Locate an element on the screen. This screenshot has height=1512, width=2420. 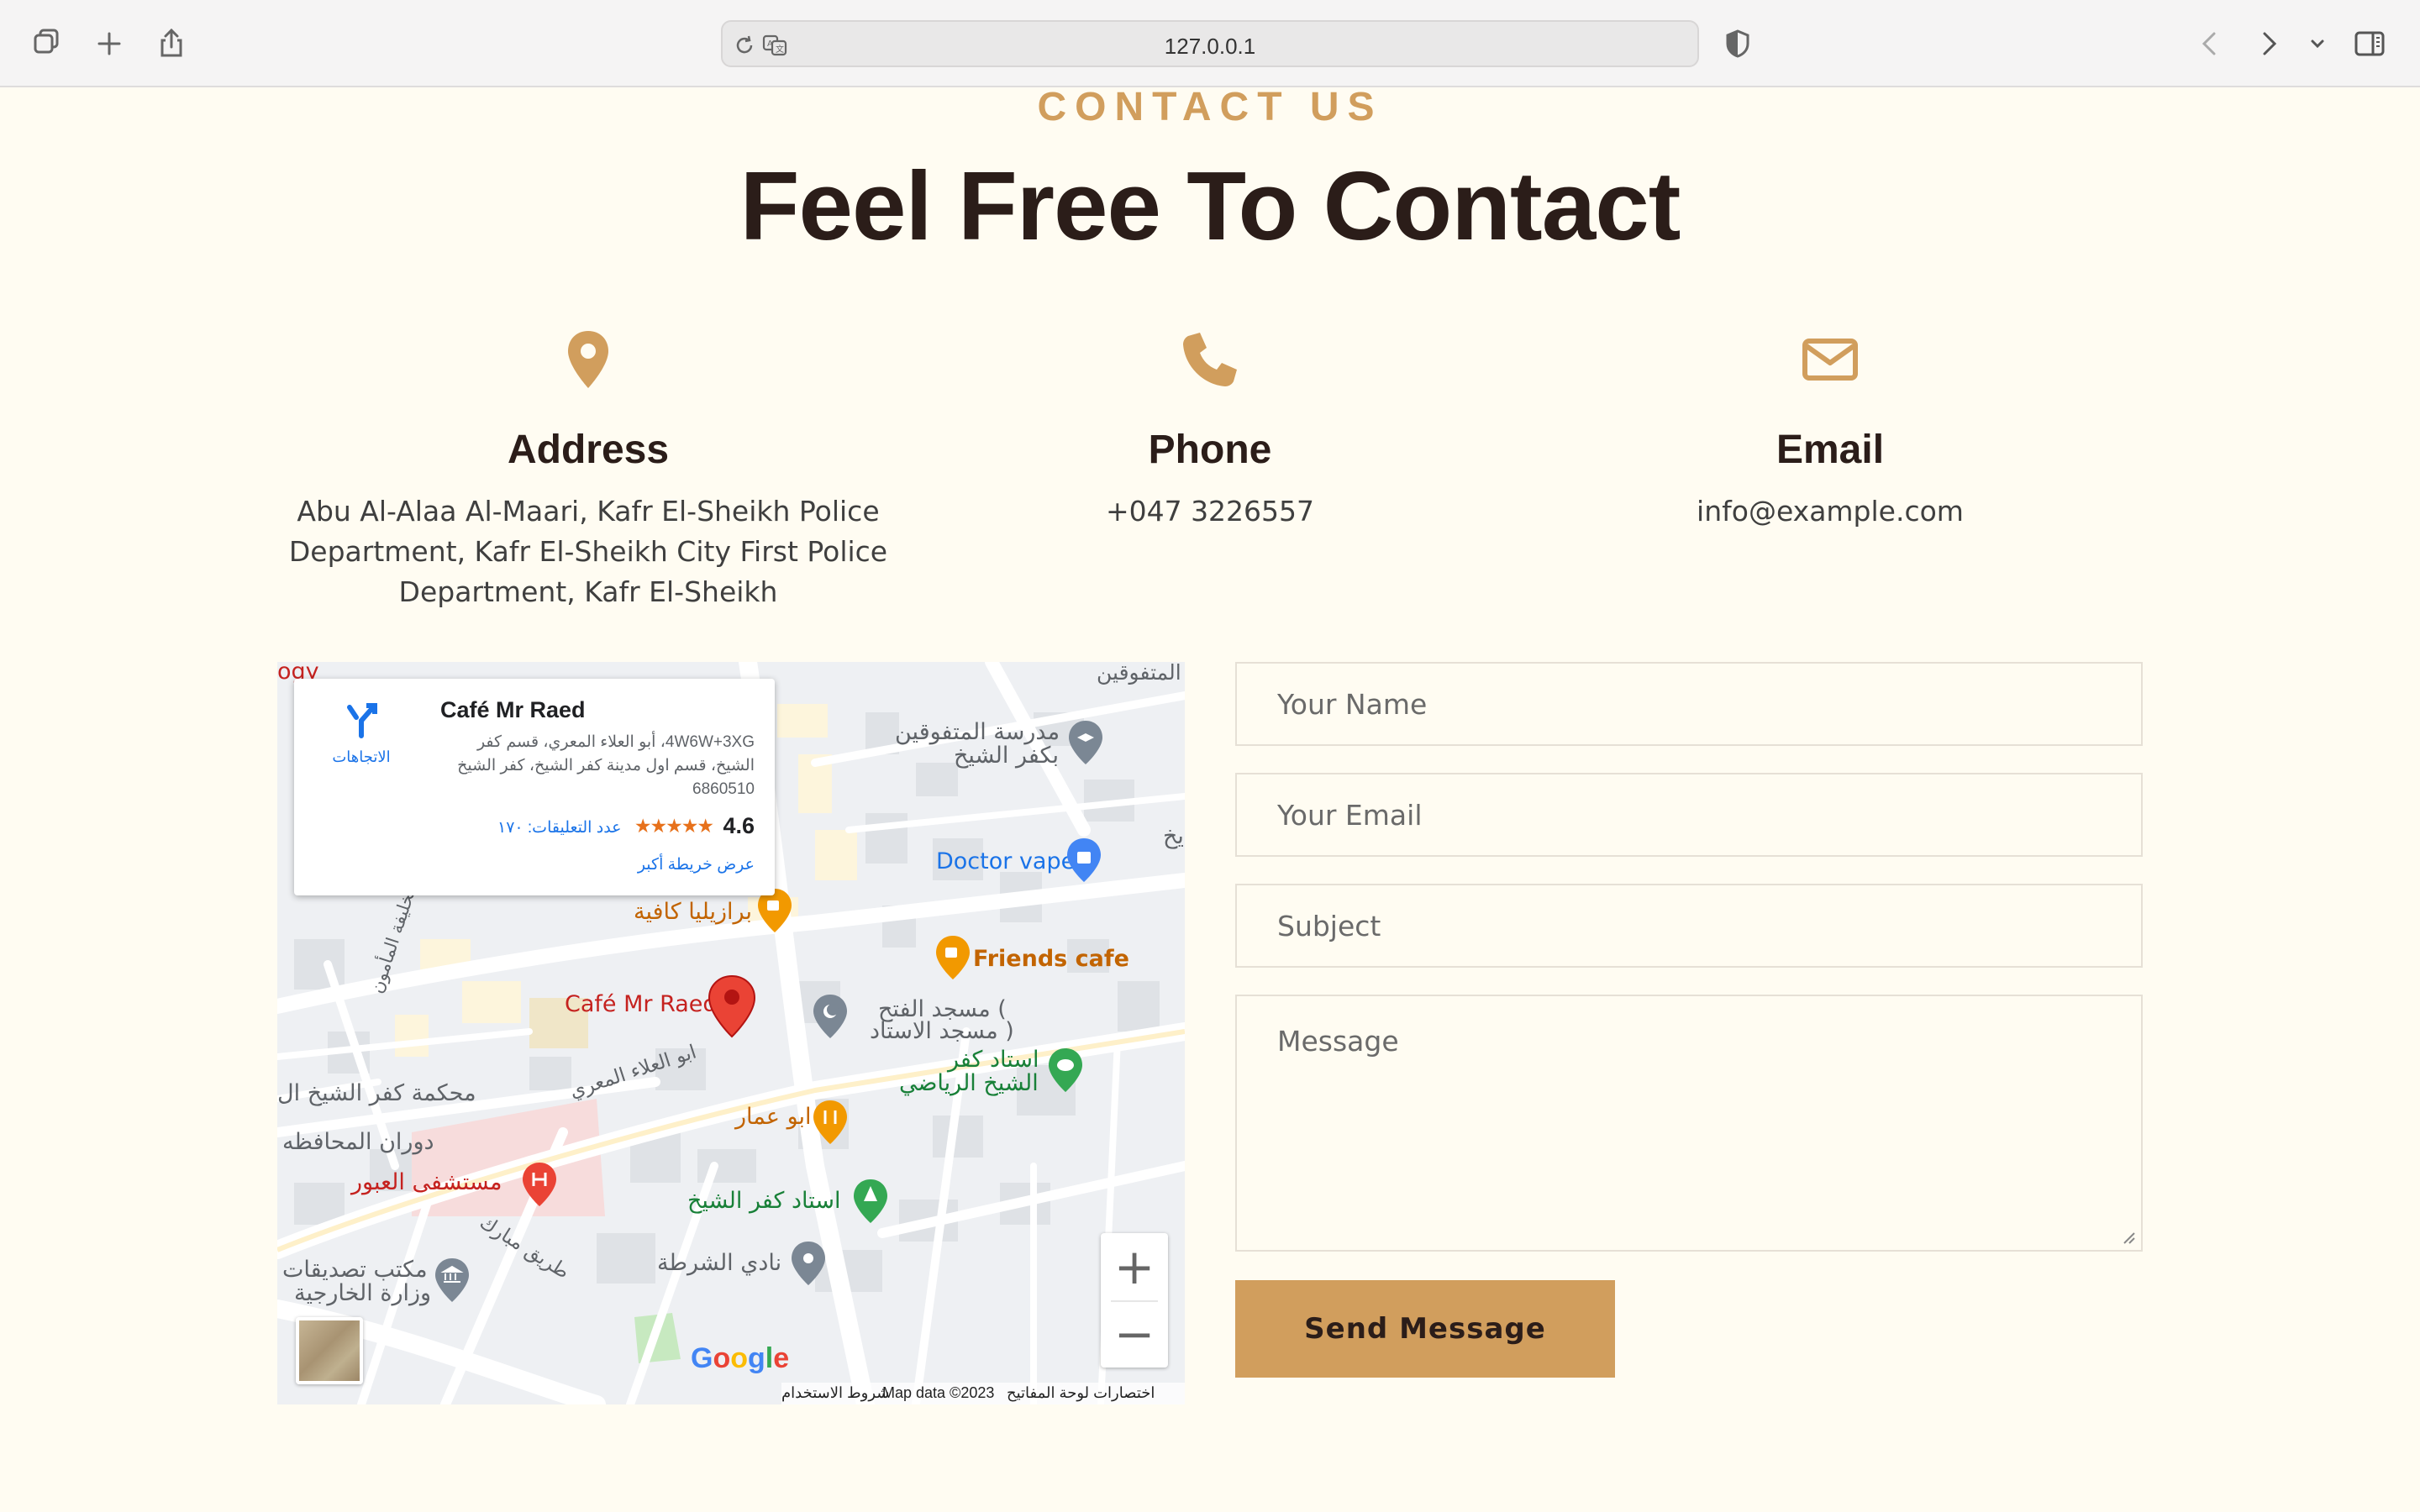
section-eyebrow: CONTACT US is located at coordinates (1210, 107).